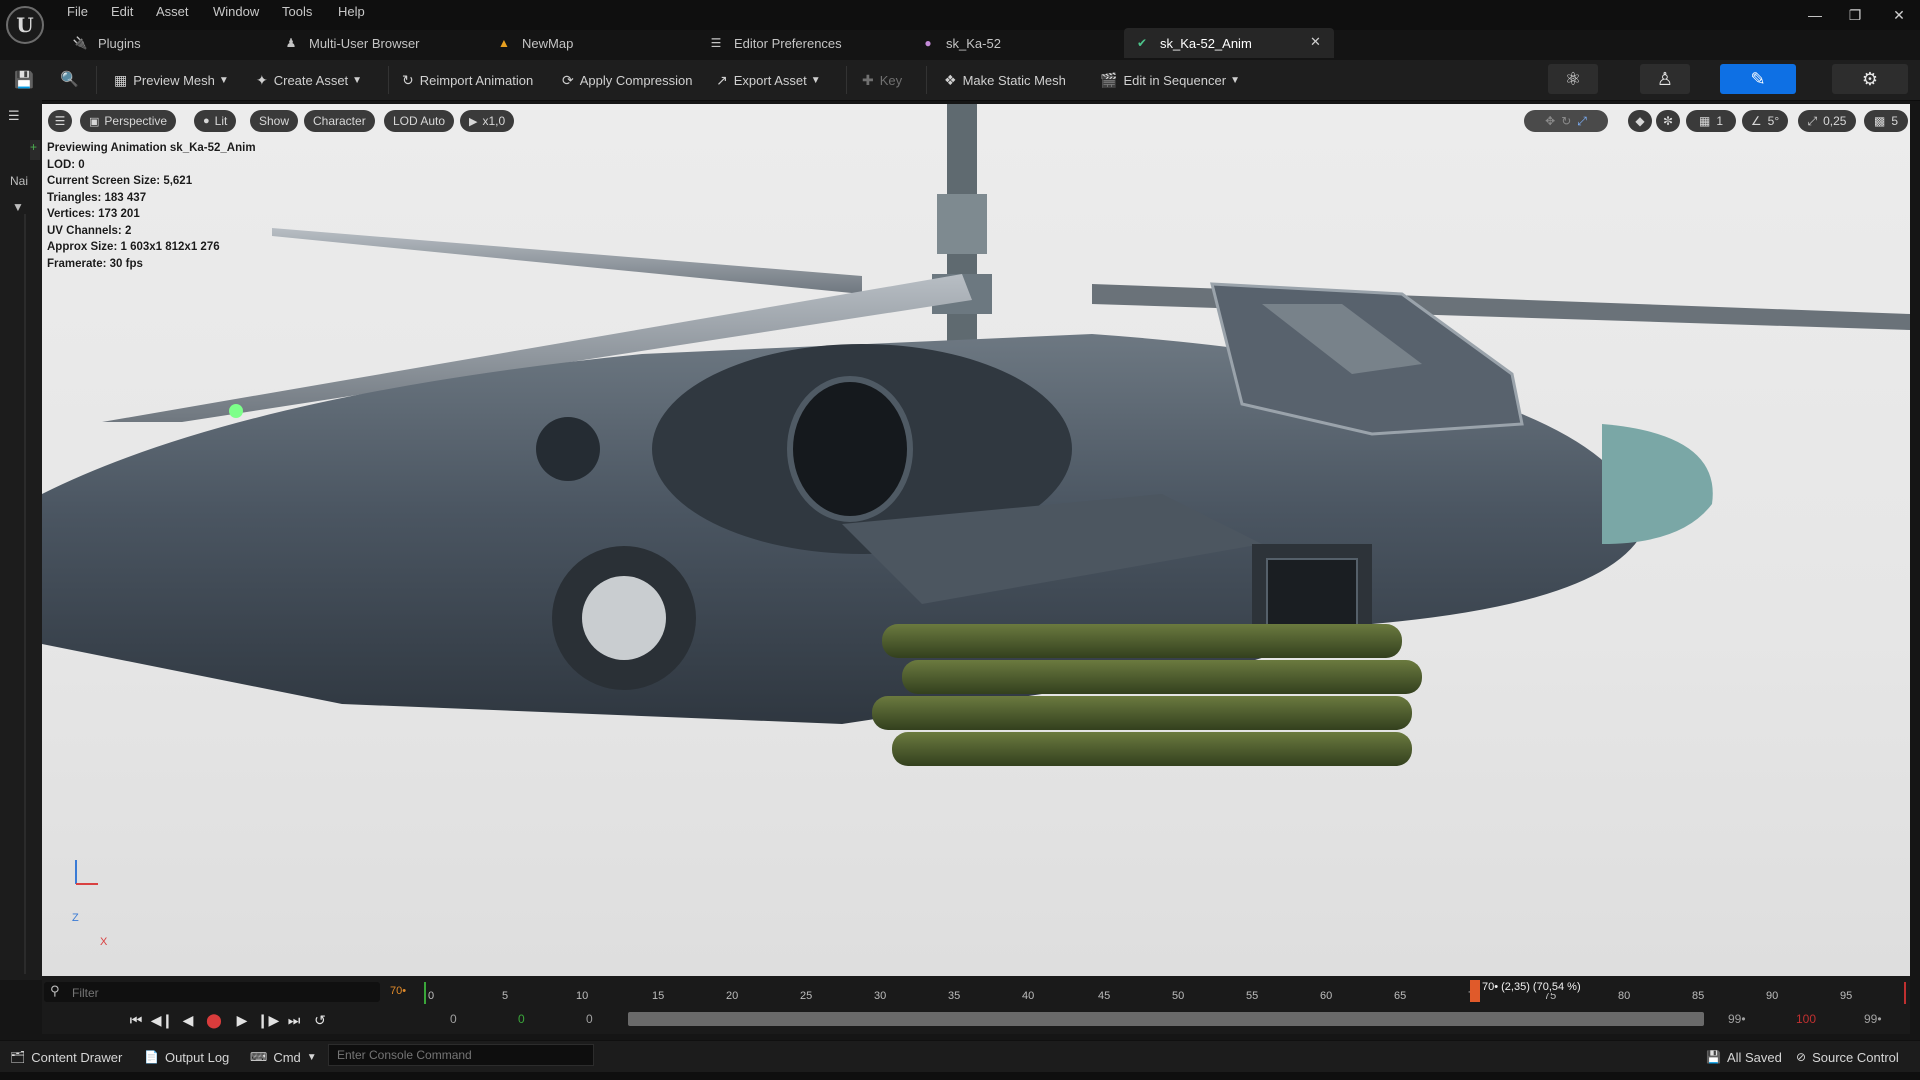  Describe the element at coordinates (171, 80) in the screenshot. I see `preview-mesh-button: ▦ Preview Mesh ▼` at that location.